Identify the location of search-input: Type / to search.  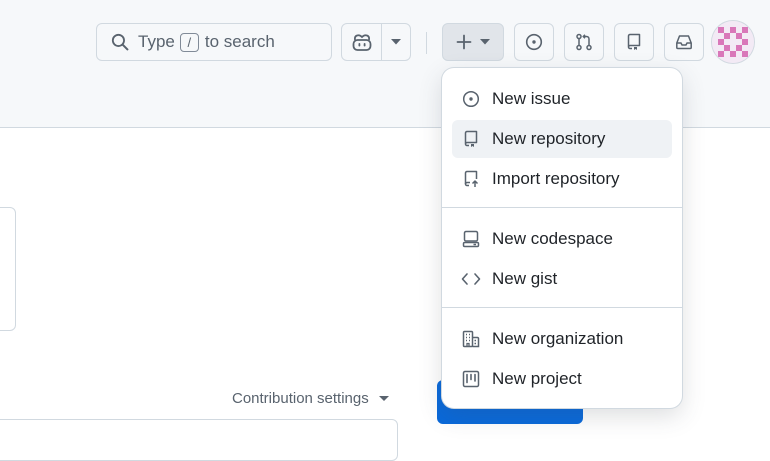
(214, 42).